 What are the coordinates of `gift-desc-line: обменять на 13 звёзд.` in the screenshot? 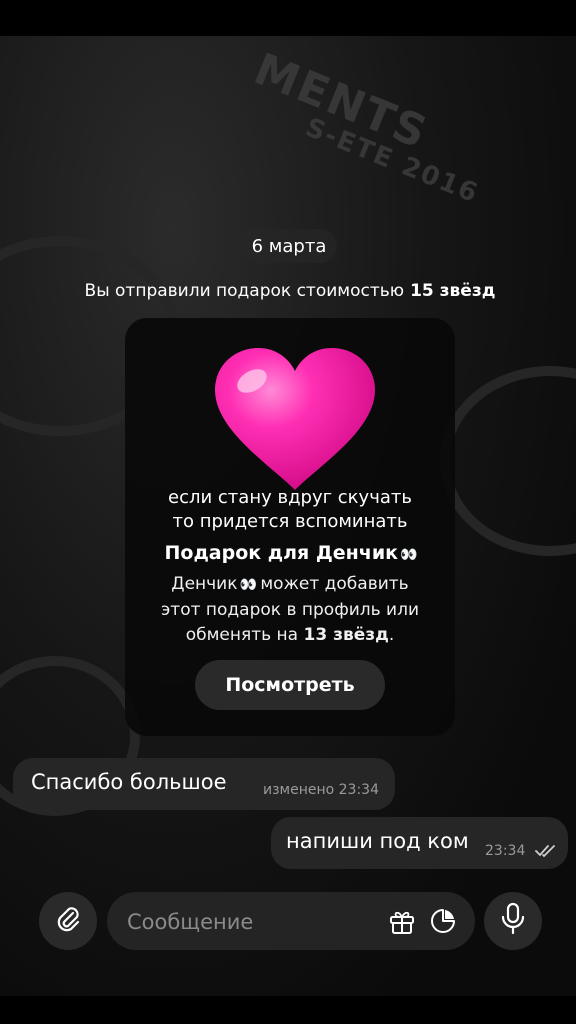 It's located at (290, 635).